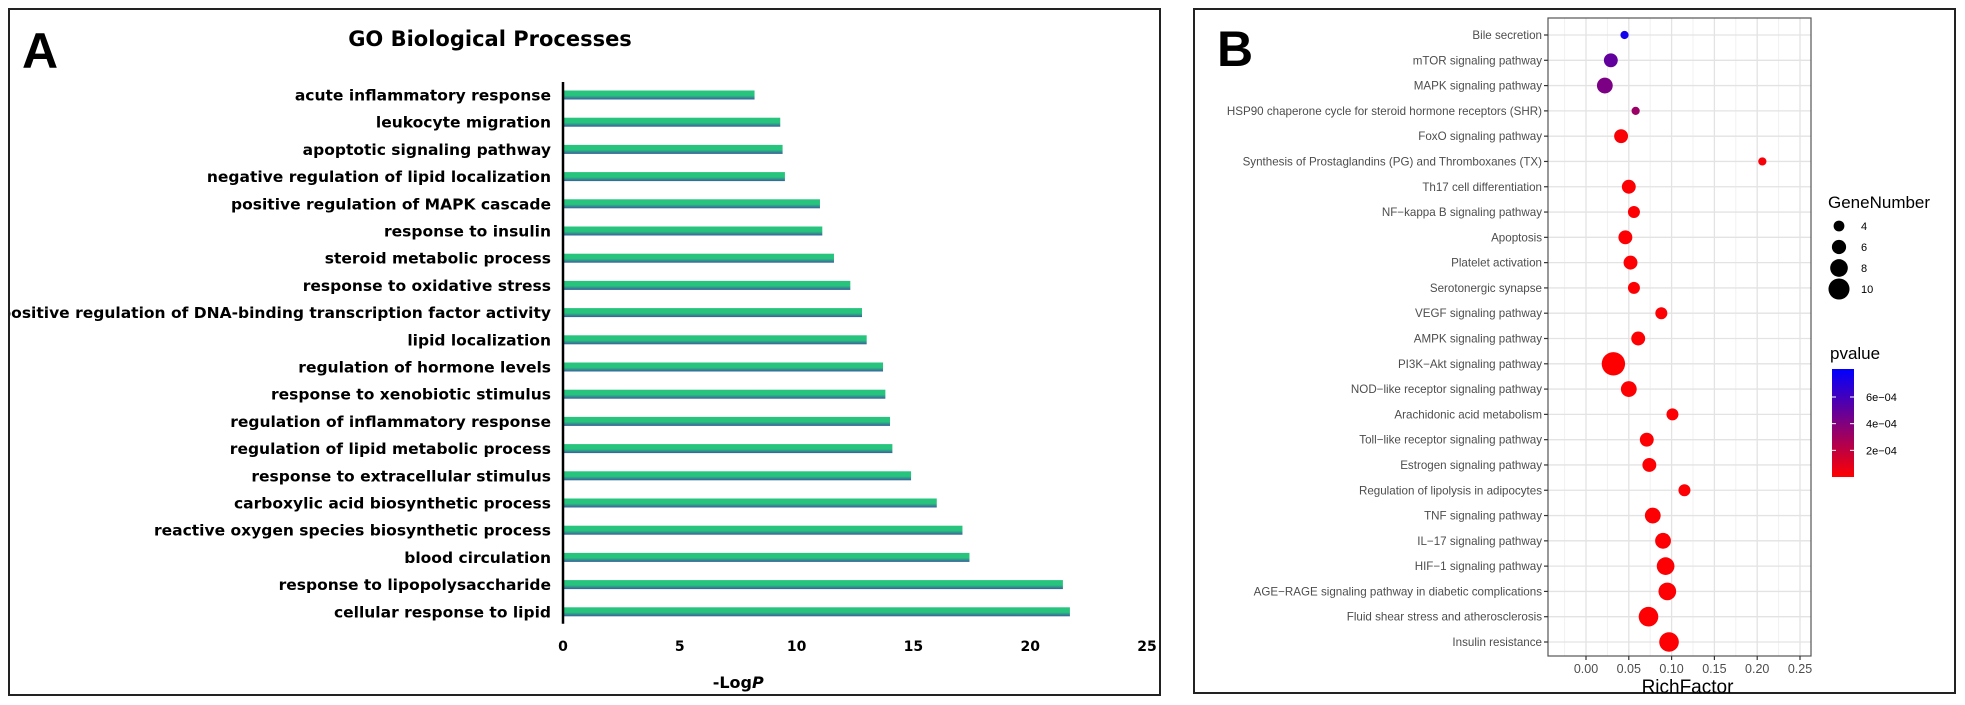 The image size is (1965, 705). What do you see at coordinates (390, 449) in the screenshot?
I see `category-label: regulation of lipid metabolic process` at bounding box center [390, 449].